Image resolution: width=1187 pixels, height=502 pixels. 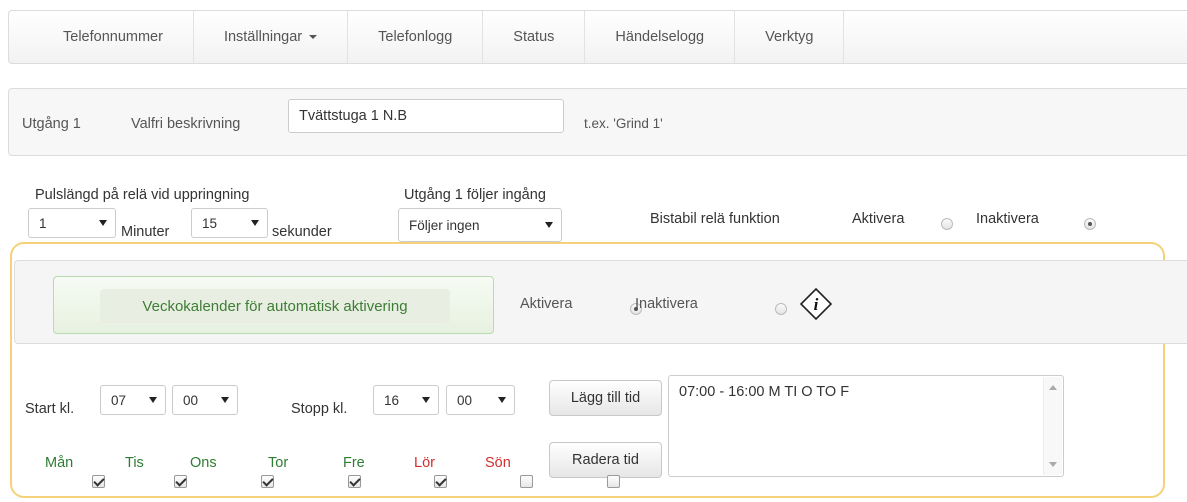 I want to click on day-label-0: Mån, so click(x=59, y=463).